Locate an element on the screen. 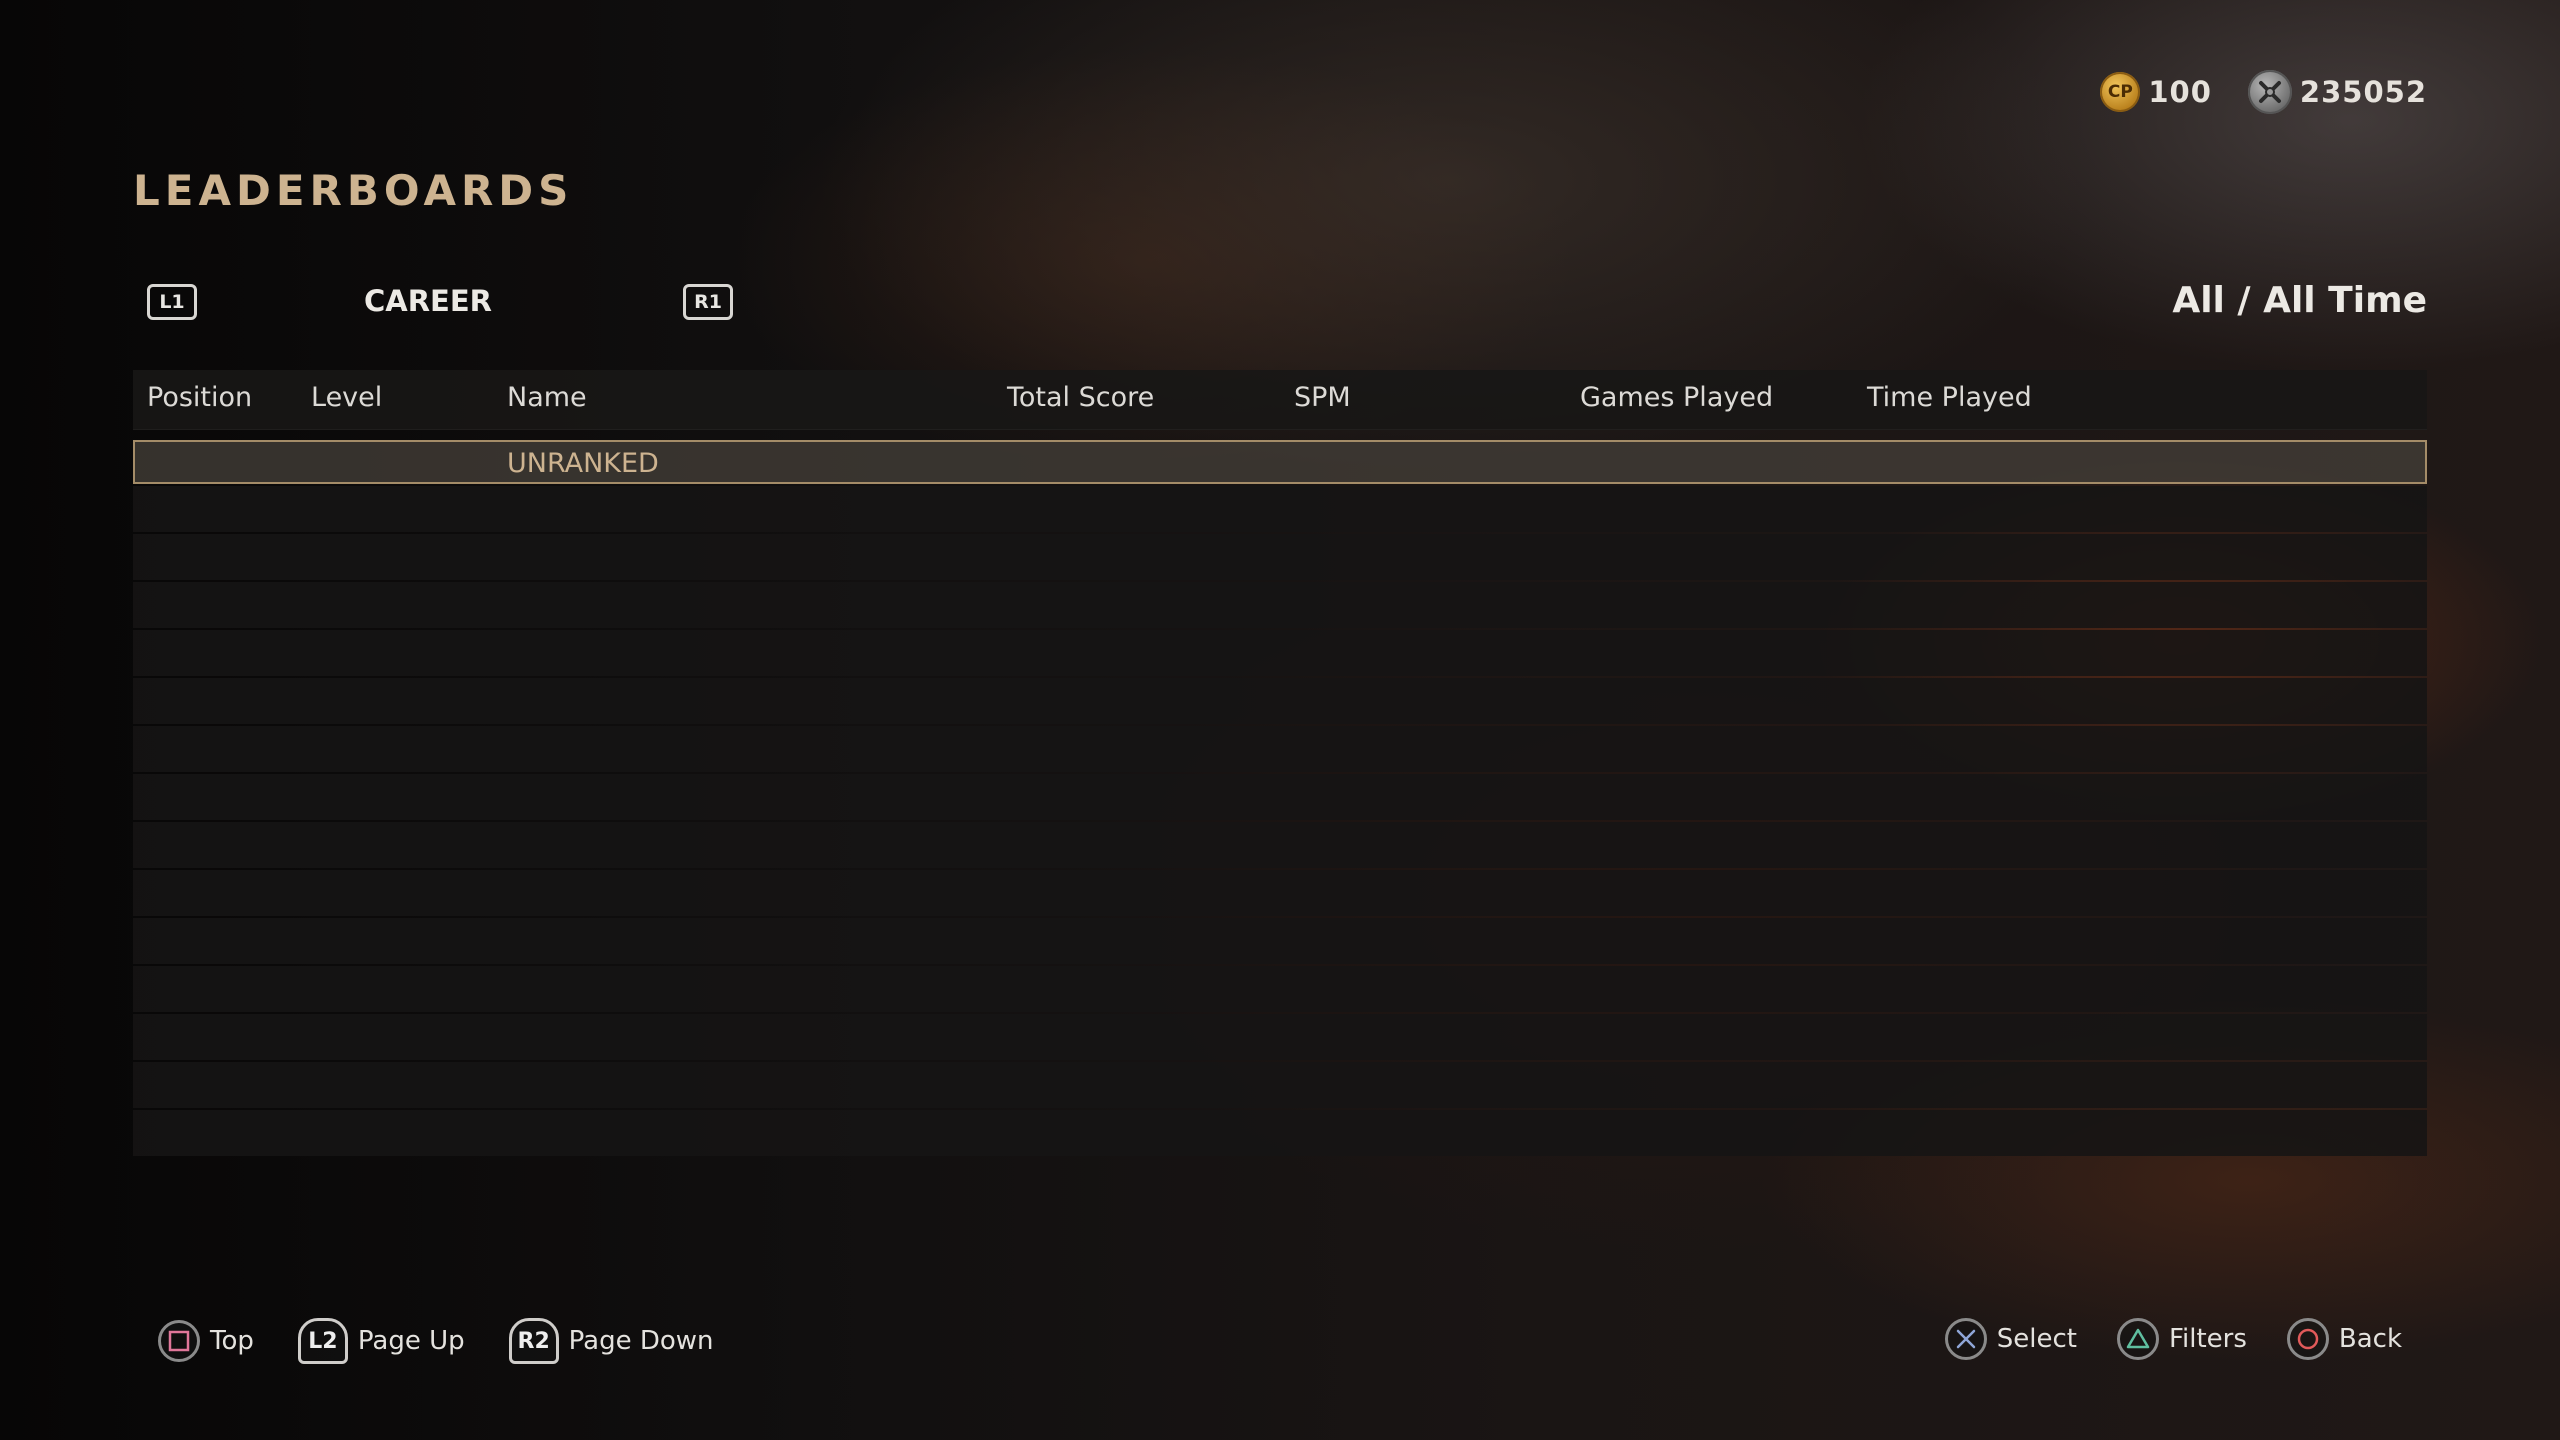  cod-points: CP 100 is located at coordinates (2156, 92).